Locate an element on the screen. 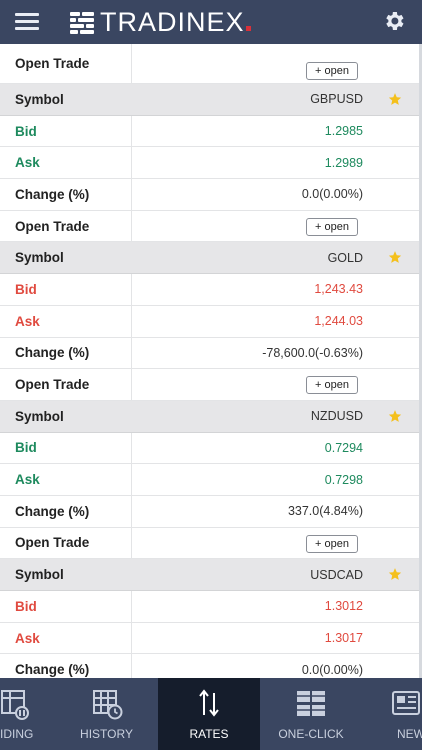 Image resolution: width=422 pixels, height=750 pixels. tab-label: NEW is located at coordinates (409, 734).